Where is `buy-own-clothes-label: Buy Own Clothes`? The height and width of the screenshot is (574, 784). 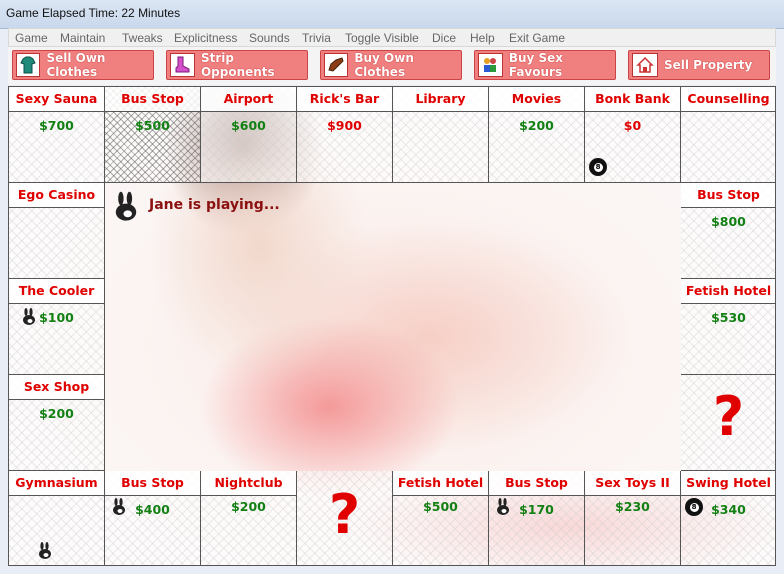 buy-own-clothes-label: Buy Own Clothes is located at coordinates (384, 65).